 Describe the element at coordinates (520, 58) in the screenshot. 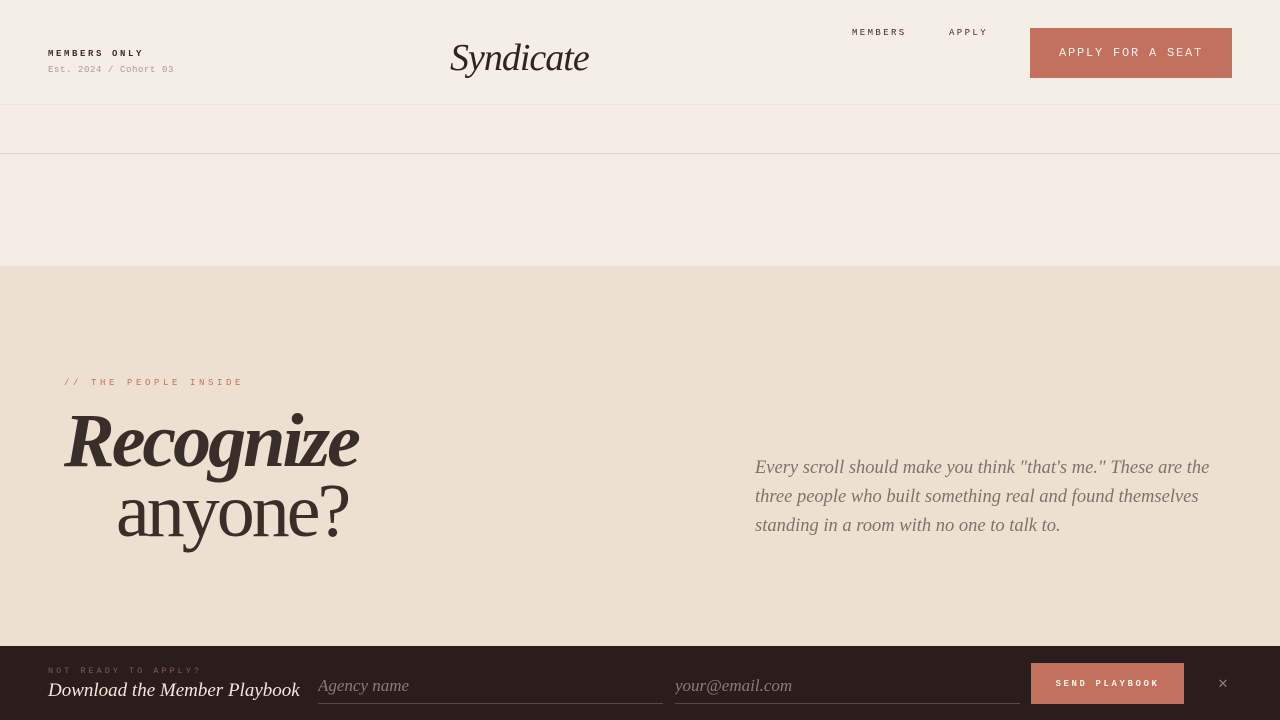

I see `site-logo: Syndicate` at that location.